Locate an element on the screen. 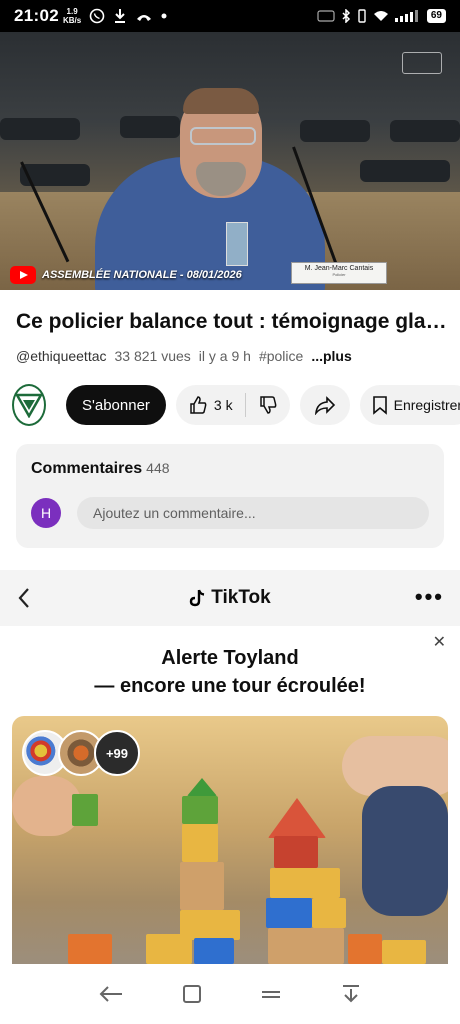 The height and width of the screenshot is (1024, 460). bluetooth-icon is located at coordinates (346, 16).